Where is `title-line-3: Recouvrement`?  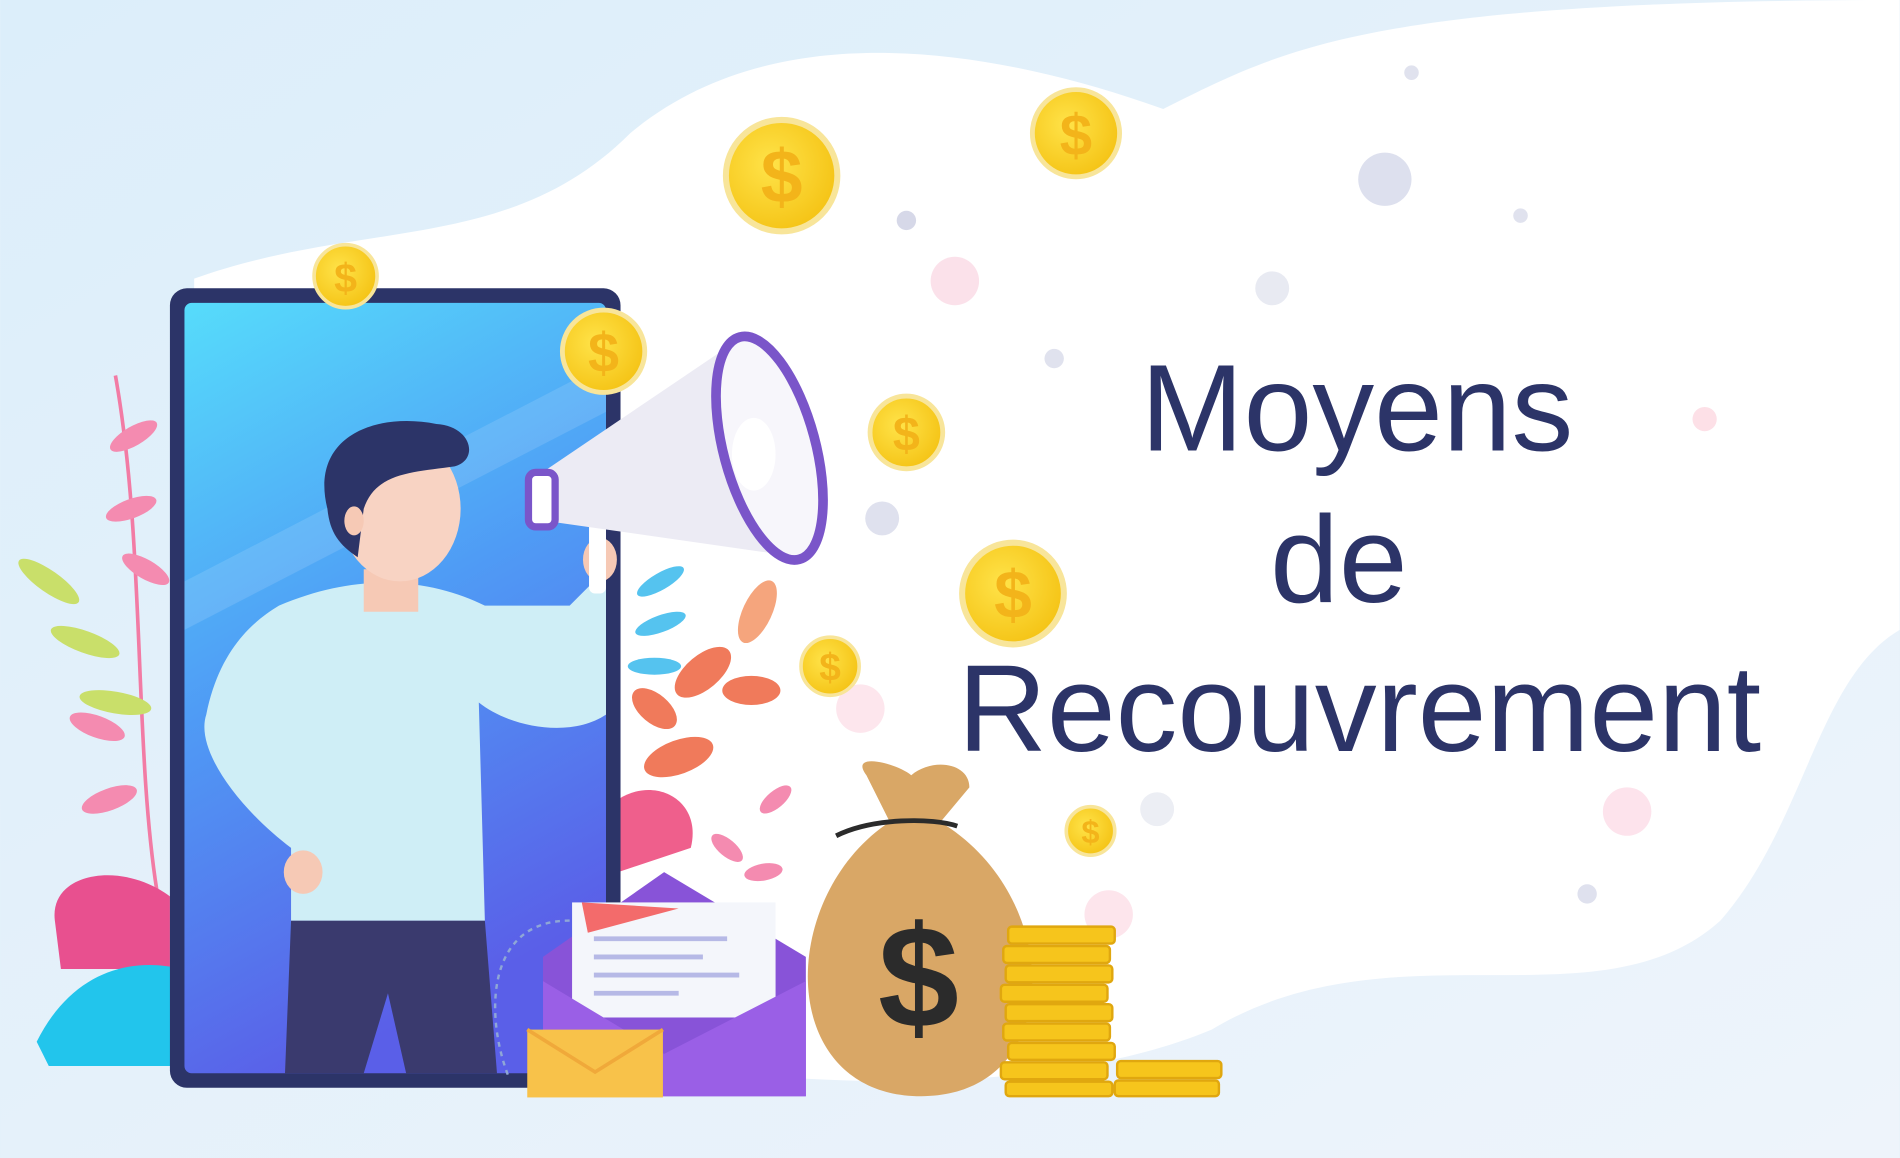
title-line-3: Recouvrement is located at coordinates (1359, 709).